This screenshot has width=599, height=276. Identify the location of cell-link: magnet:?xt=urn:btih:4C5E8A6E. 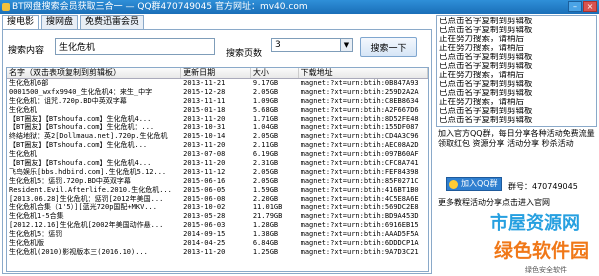
(359, 198).